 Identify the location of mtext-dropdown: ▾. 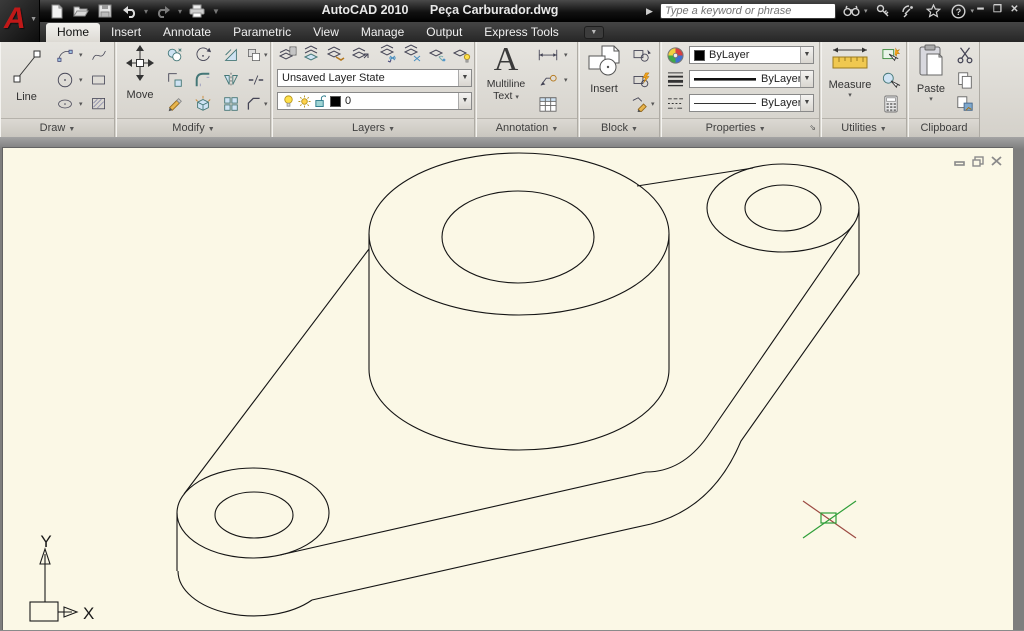
(517, 97).